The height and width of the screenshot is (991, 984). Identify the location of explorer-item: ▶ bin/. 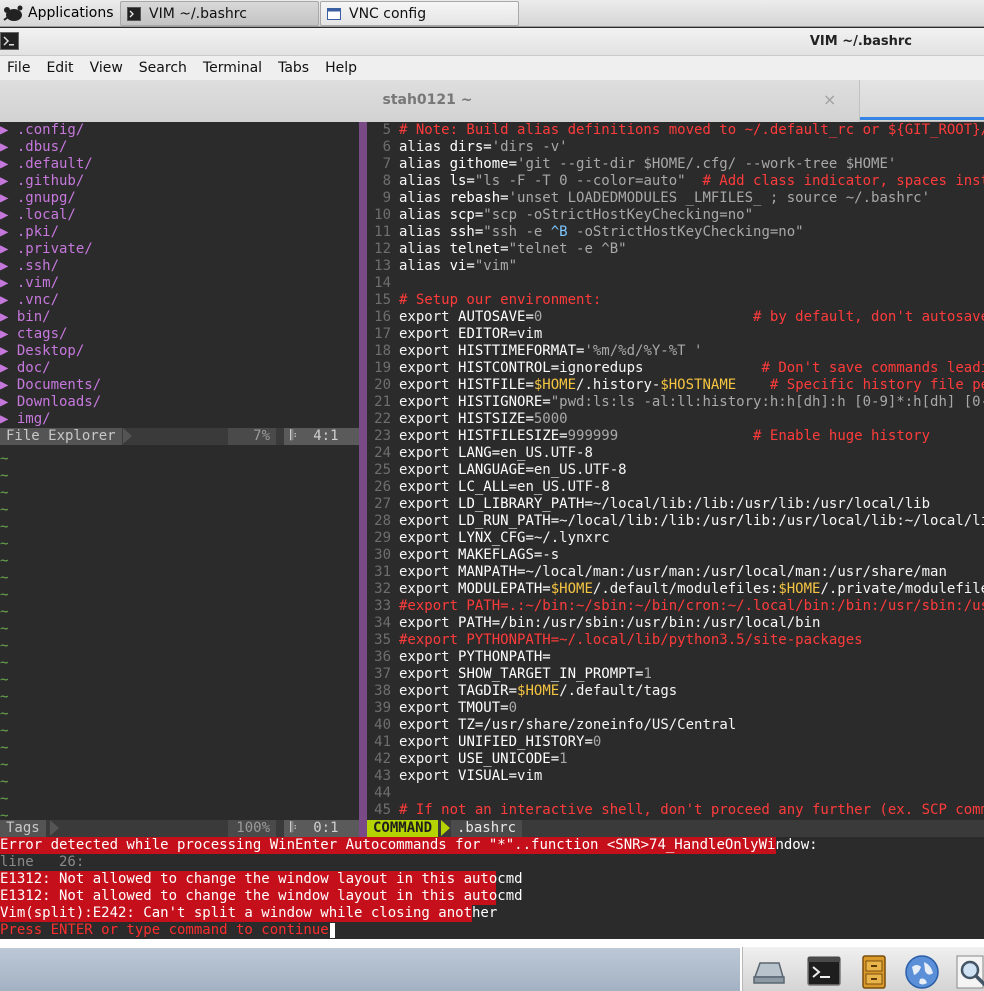
(25, 317).